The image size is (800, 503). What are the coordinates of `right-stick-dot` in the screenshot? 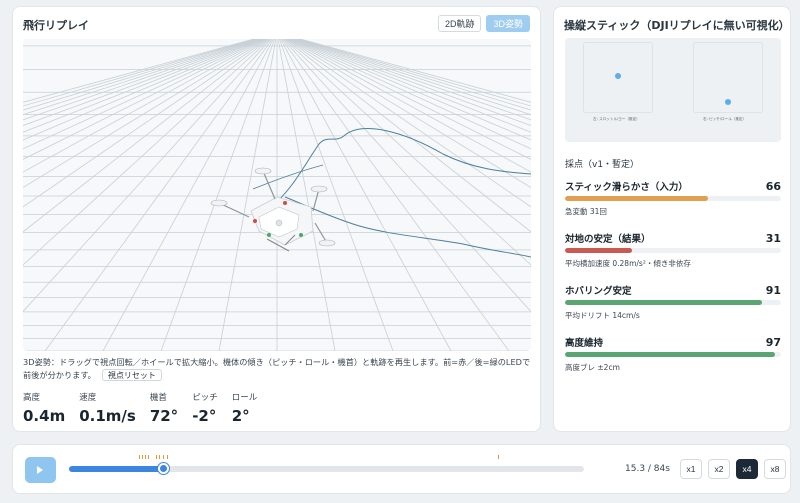 It's located at (728, 102).